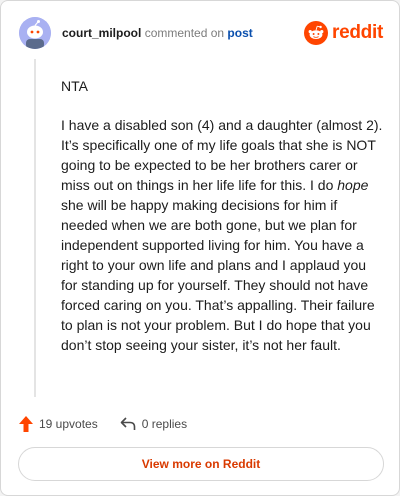  I want to click on reply-count: 0 replies, so click(164, 424).